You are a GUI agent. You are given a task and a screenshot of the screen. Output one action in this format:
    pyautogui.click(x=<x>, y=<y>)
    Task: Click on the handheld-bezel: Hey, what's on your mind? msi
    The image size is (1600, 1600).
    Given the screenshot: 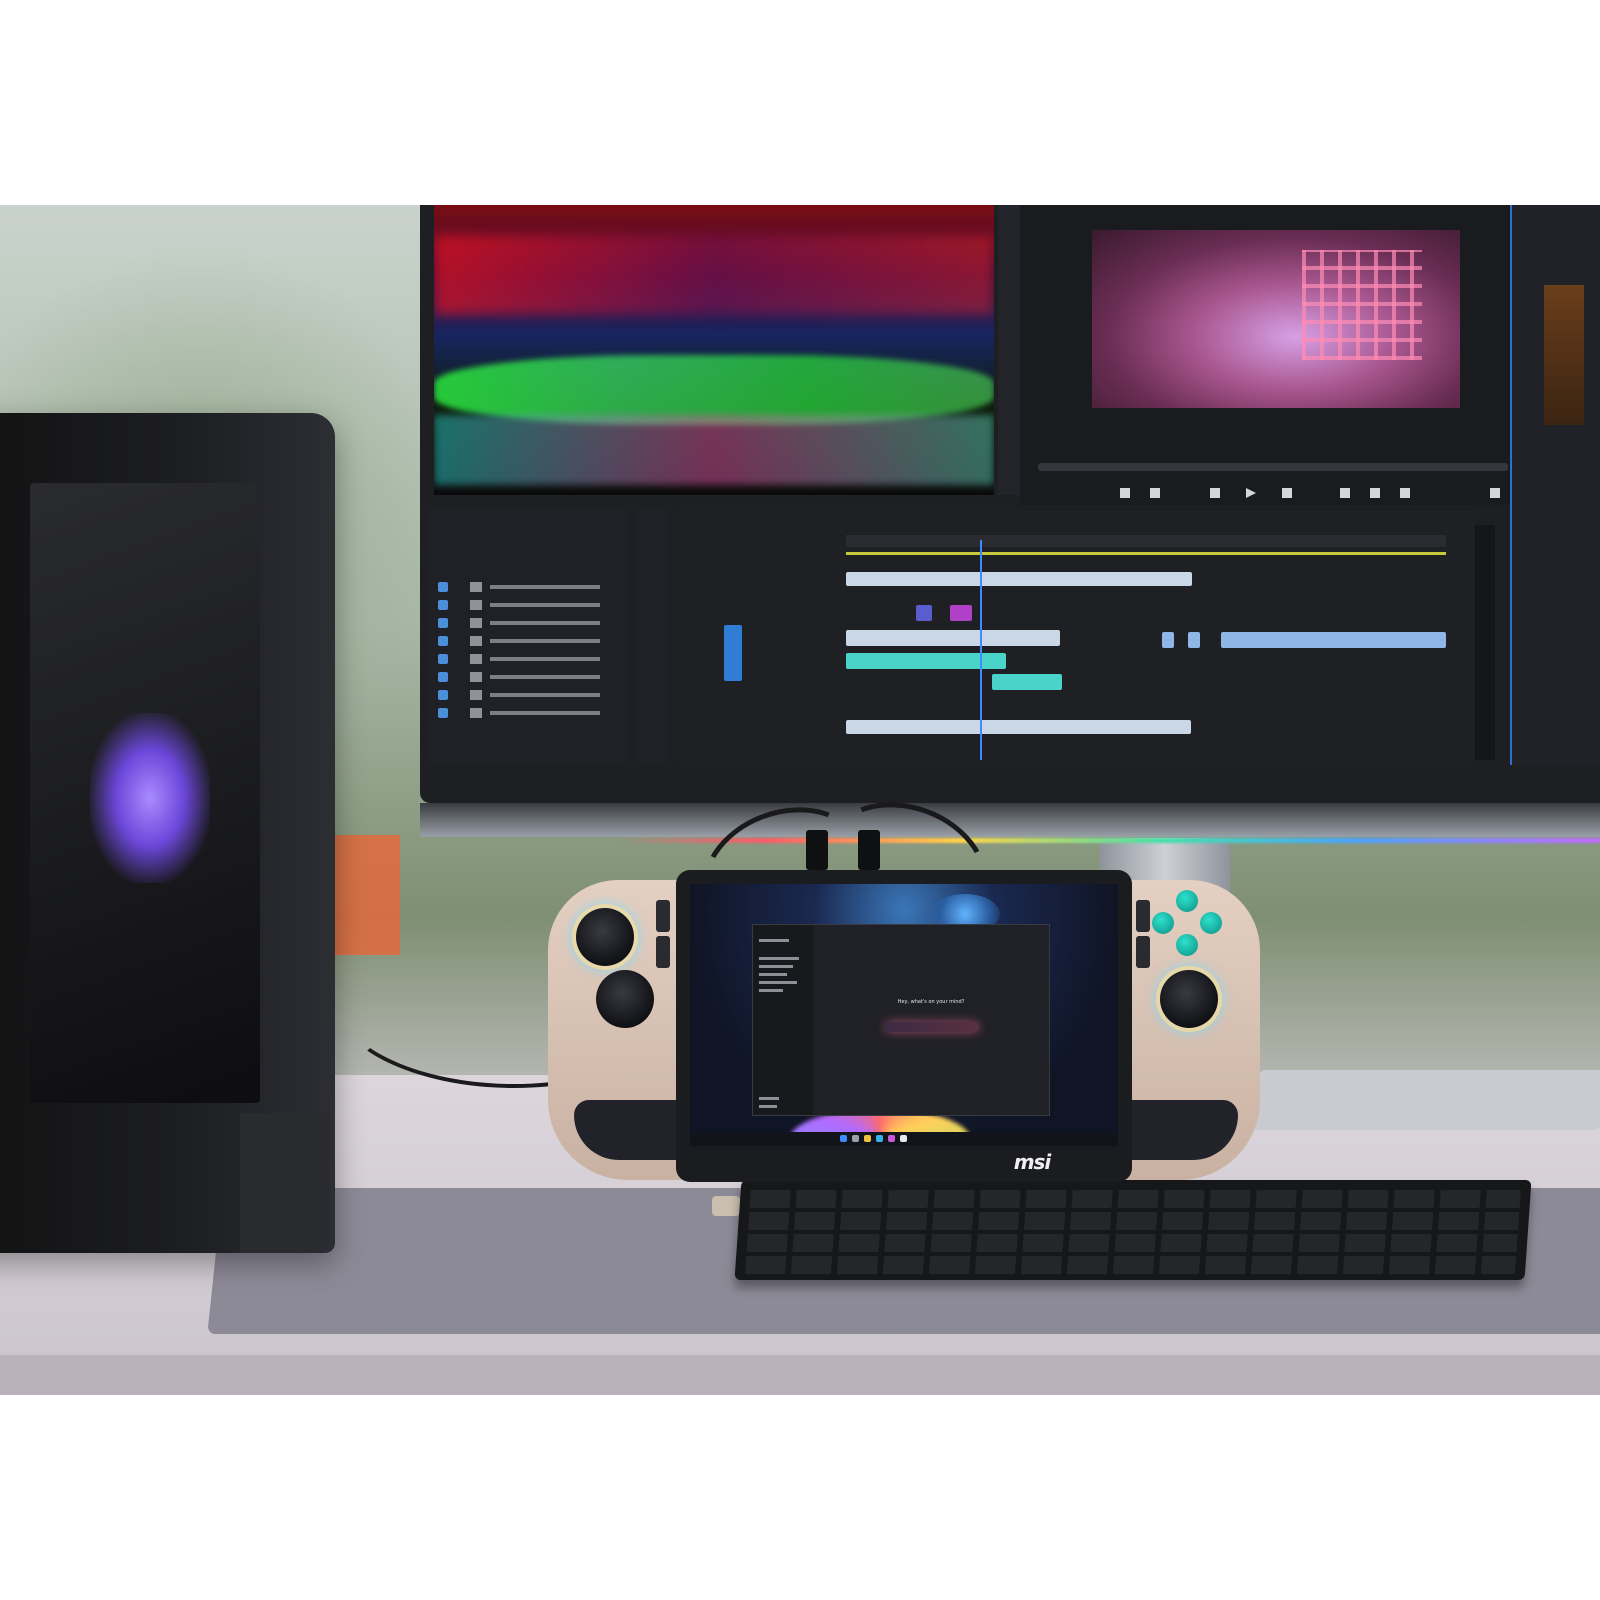 What is the action you would take?
    pyautogui.click(x=904, y=1026)
    